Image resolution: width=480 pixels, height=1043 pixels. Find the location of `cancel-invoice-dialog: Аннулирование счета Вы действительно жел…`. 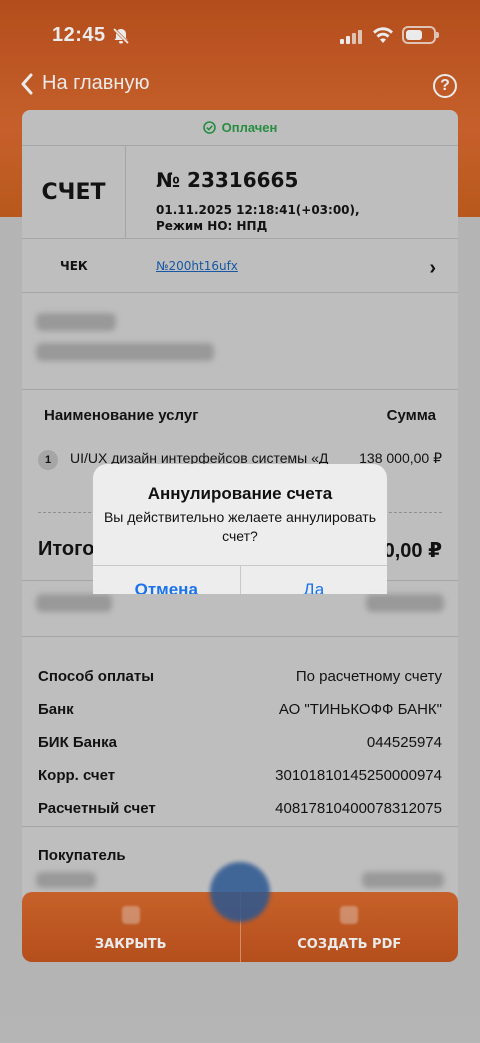

cancel-invoice-dialog: Аннулирование счета Вы действительно жел… is located at coordinates (240, 529).